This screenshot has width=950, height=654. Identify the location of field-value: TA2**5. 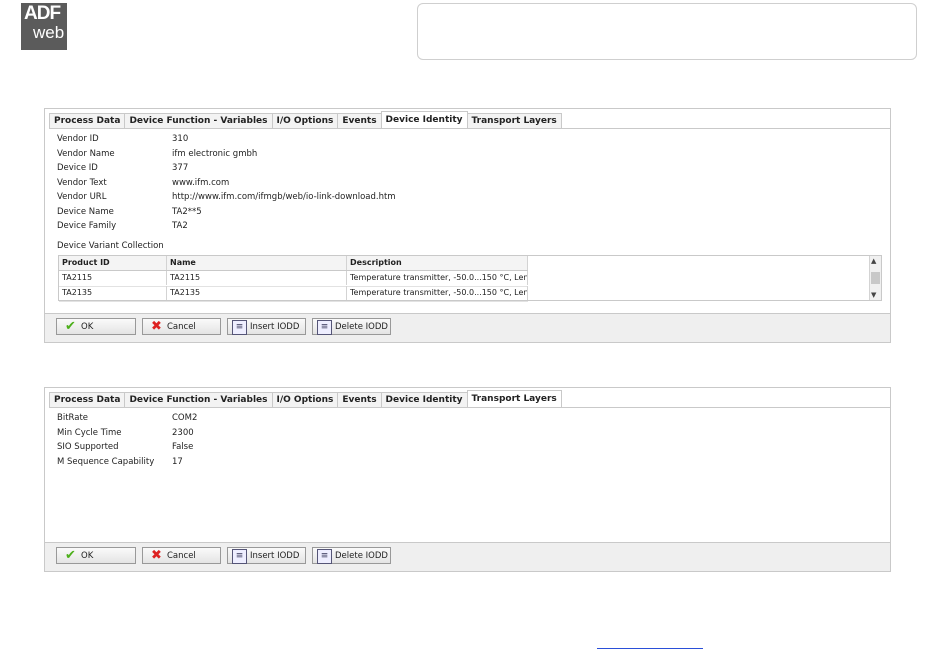
(187, 212).